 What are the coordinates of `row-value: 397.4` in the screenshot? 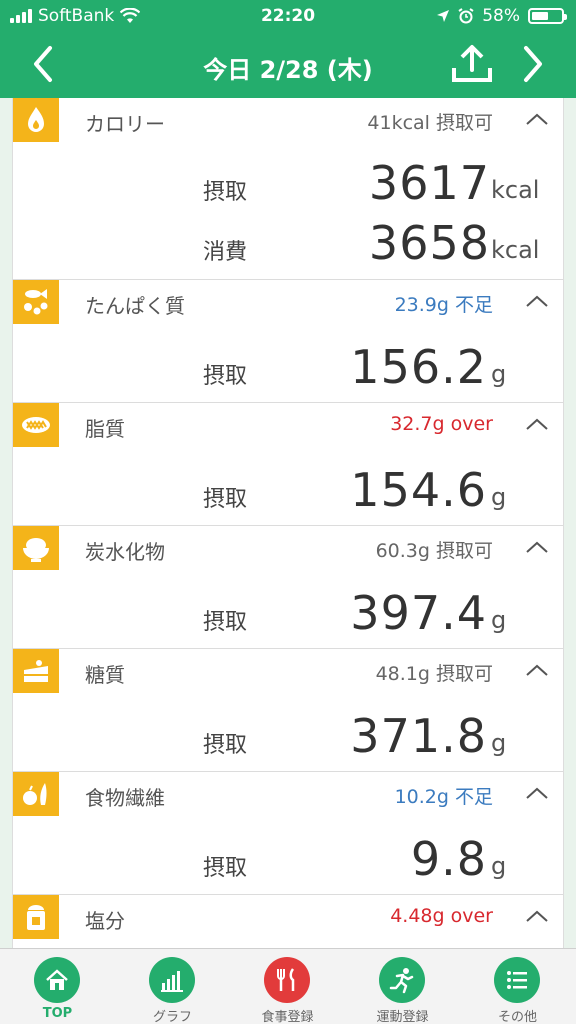 It's located at (418, 613).